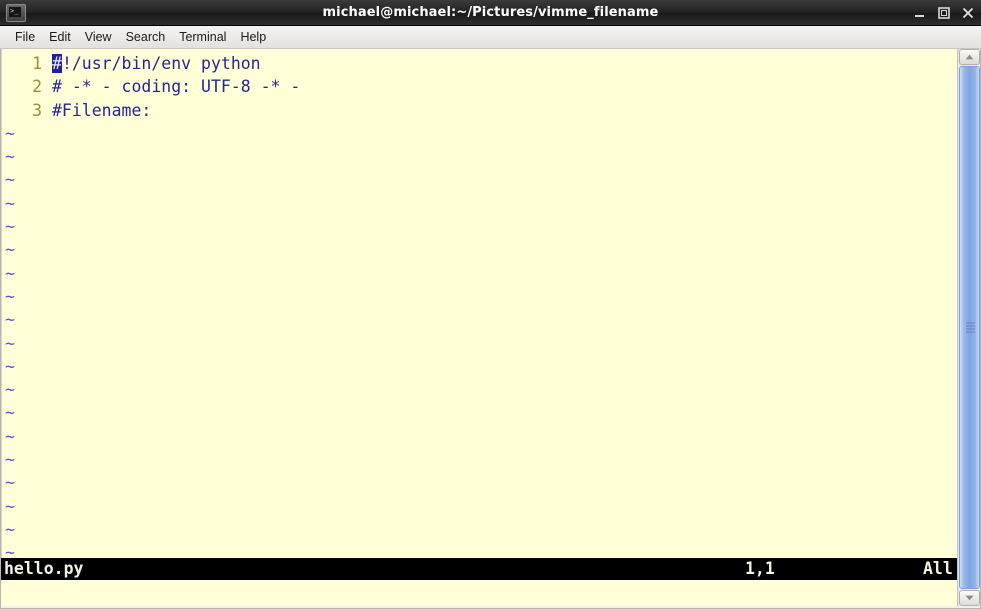 Image resolution: width=981 pixels, height=609 pixels. I want to click on vim-command-line, so click(479, 593).